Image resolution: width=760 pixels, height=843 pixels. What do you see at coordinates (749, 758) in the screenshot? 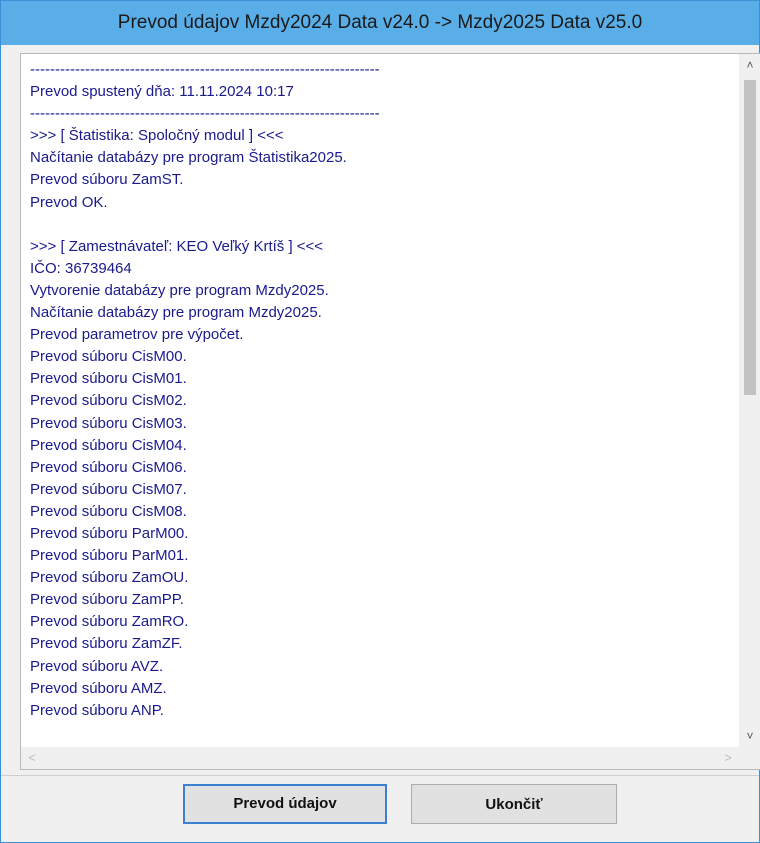
I see `scrollbar-corner` at bounding box center [749, 758].